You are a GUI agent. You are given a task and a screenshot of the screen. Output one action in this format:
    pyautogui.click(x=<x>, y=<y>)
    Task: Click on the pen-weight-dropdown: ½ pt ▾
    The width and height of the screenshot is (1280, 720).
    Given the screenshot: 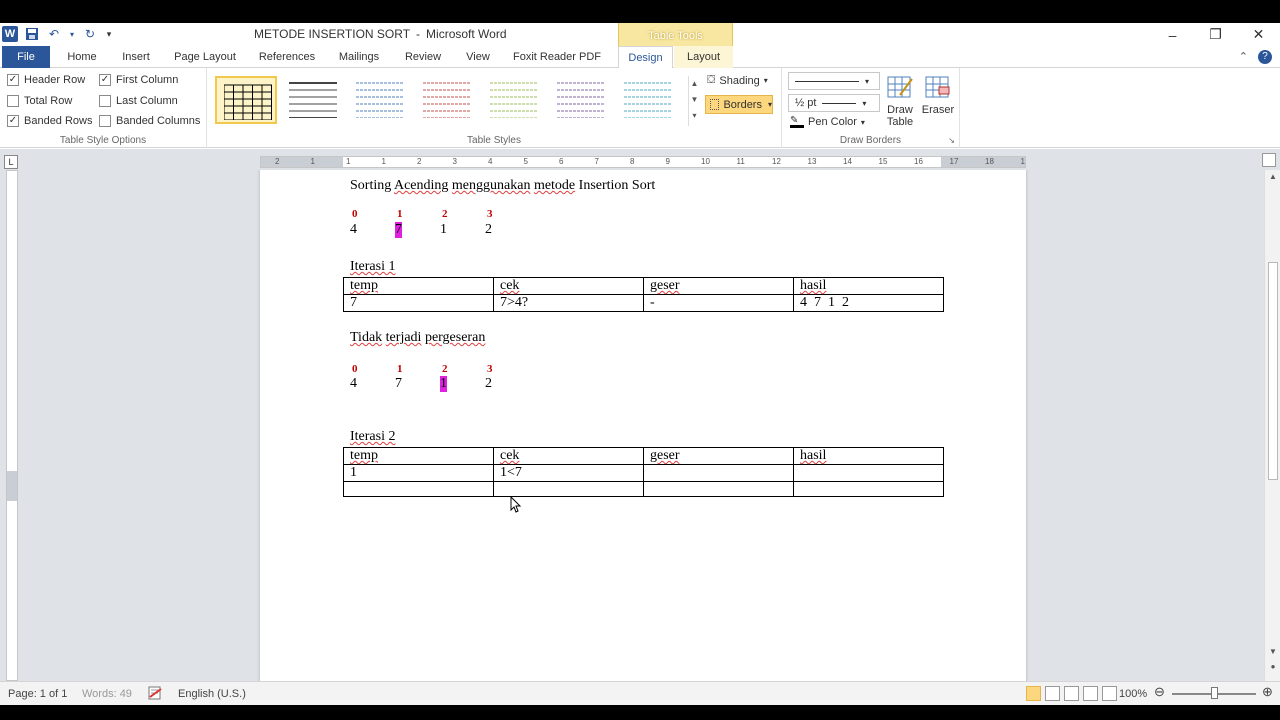 What is the action you would take?
    pyautogui.click(x=834, y=103)
    